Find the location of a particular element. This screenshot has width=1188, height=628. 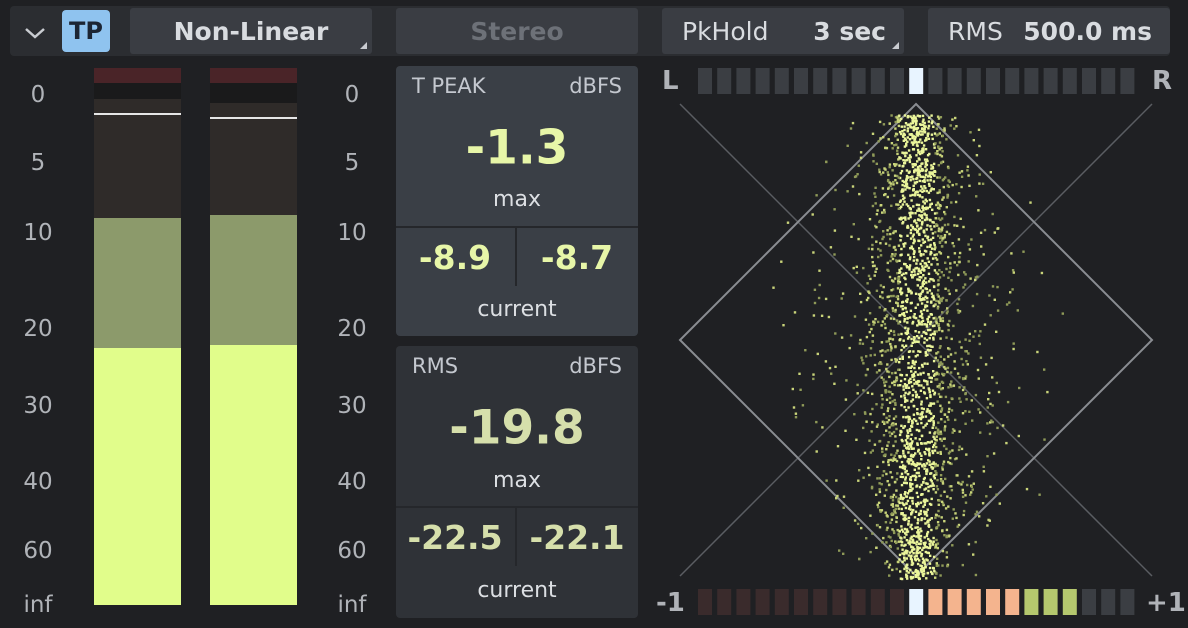

rms-window-field: RMS 500.0 ms is located at coordinates (1049, 31).